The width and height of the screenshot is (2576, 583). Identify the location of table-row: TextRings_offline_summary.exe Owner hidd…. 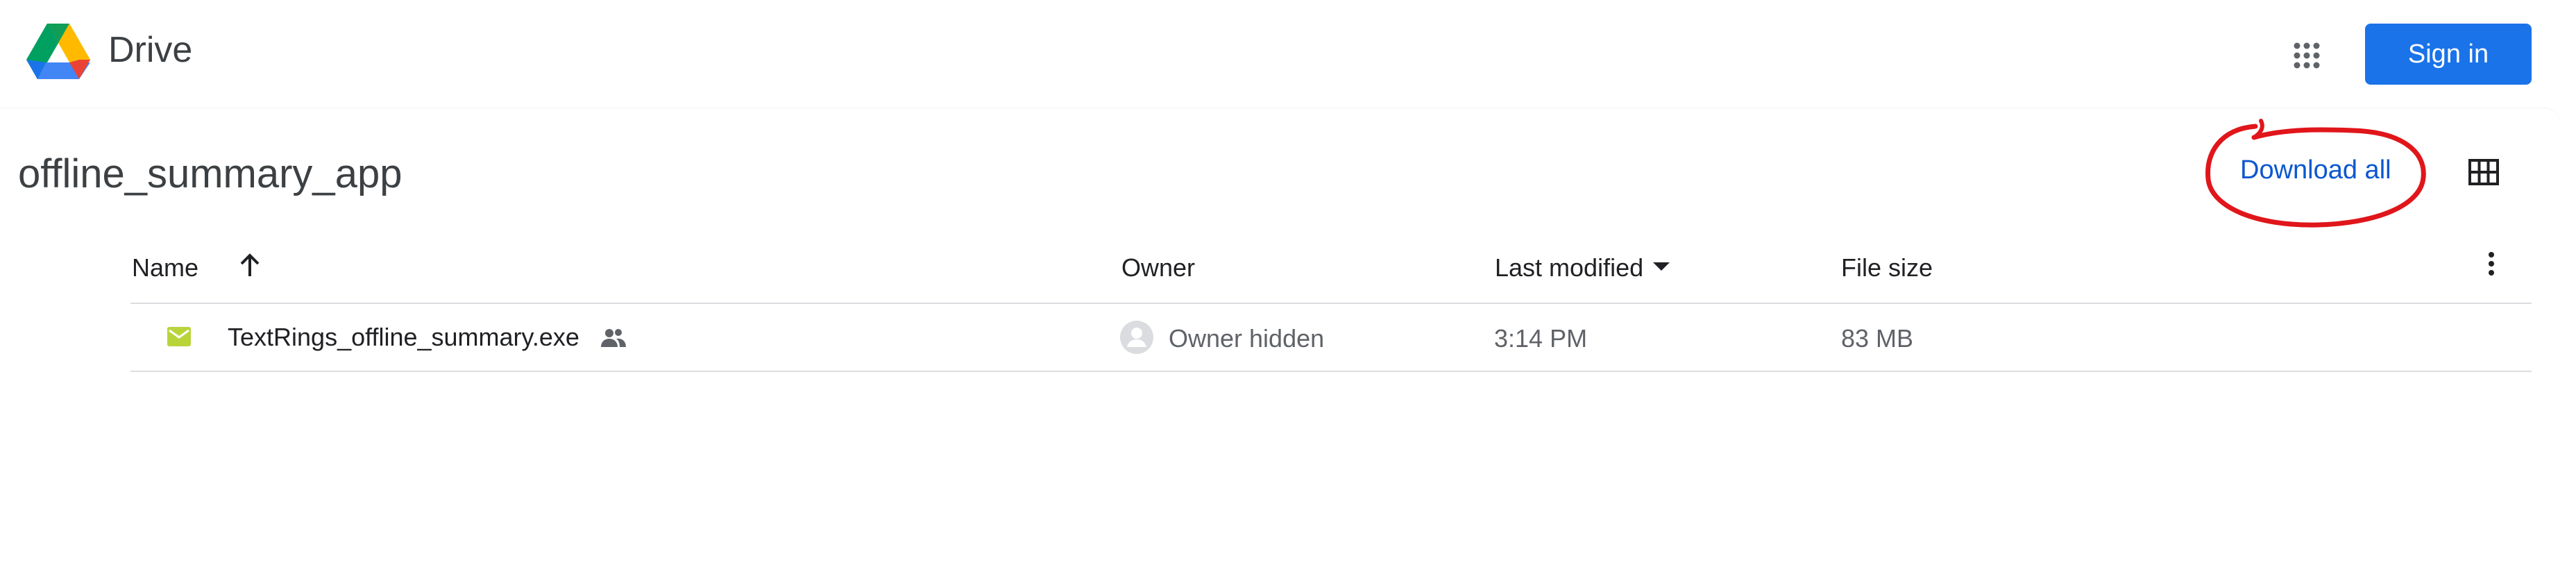
(1331, 338).